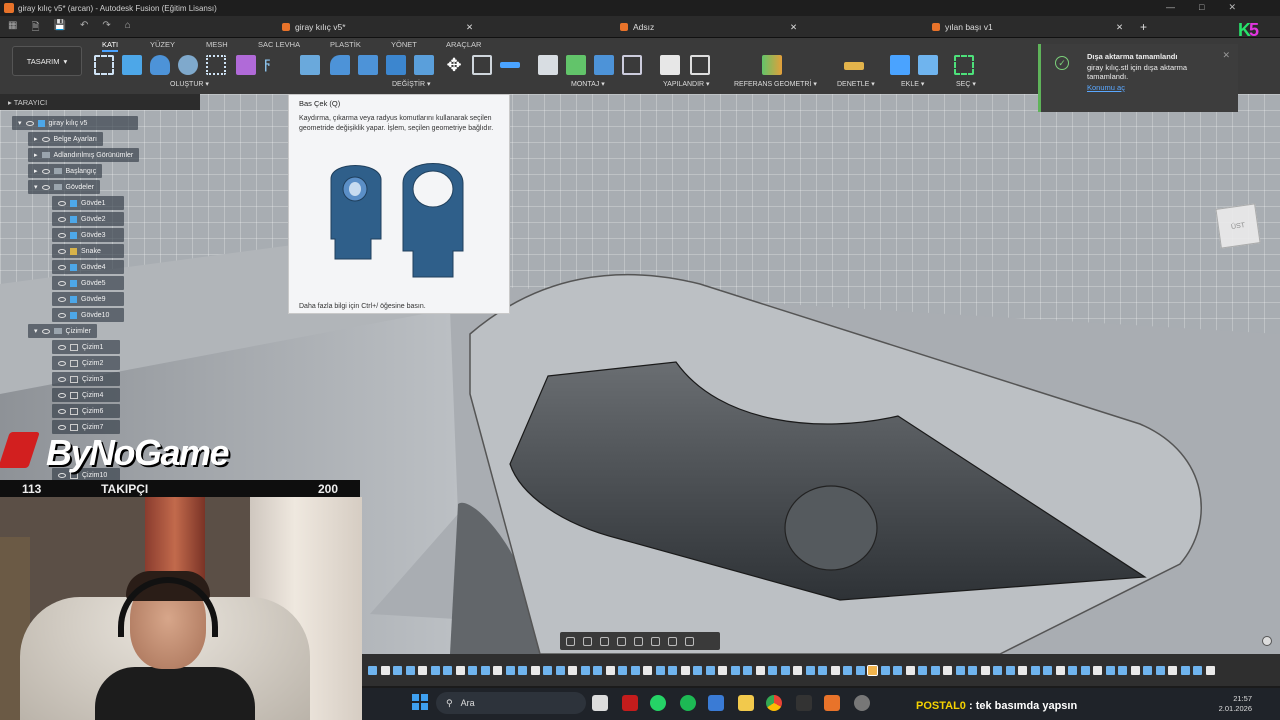  I want to click on as-built-joint-icon, so click(604, 65).